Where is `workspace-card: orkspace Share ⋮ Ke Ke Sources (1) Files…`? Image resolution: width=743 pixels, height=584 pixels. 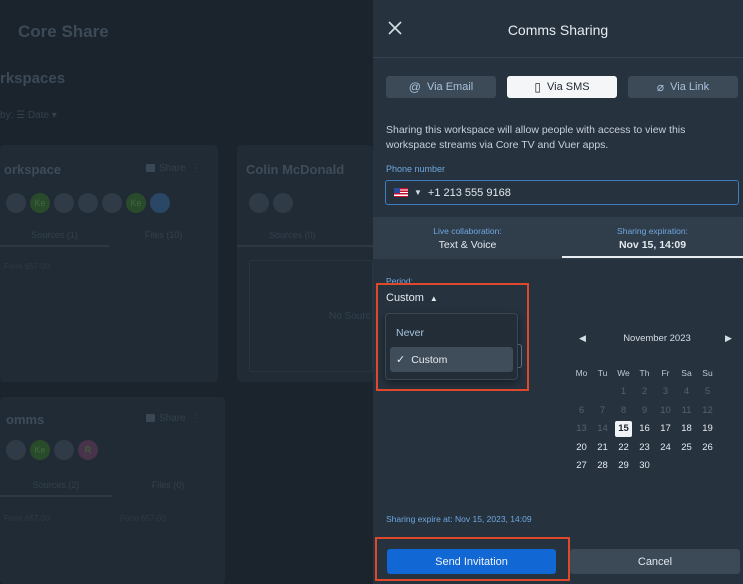
workspace-card: orkspace Share ⋮ Ke Ke Sources (1) Files… is located at coordinates (109, 263).